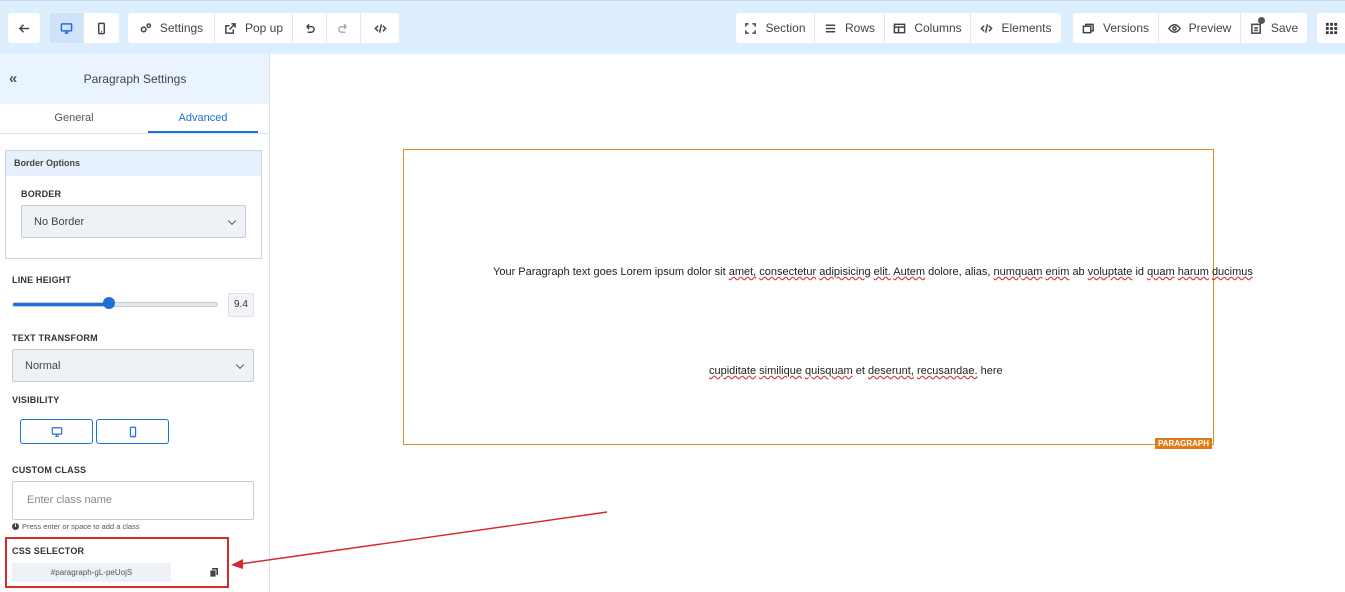 The height and width of the screenshot is (592, 1345). I want to click on save-button: Save, so click(1274, 28).